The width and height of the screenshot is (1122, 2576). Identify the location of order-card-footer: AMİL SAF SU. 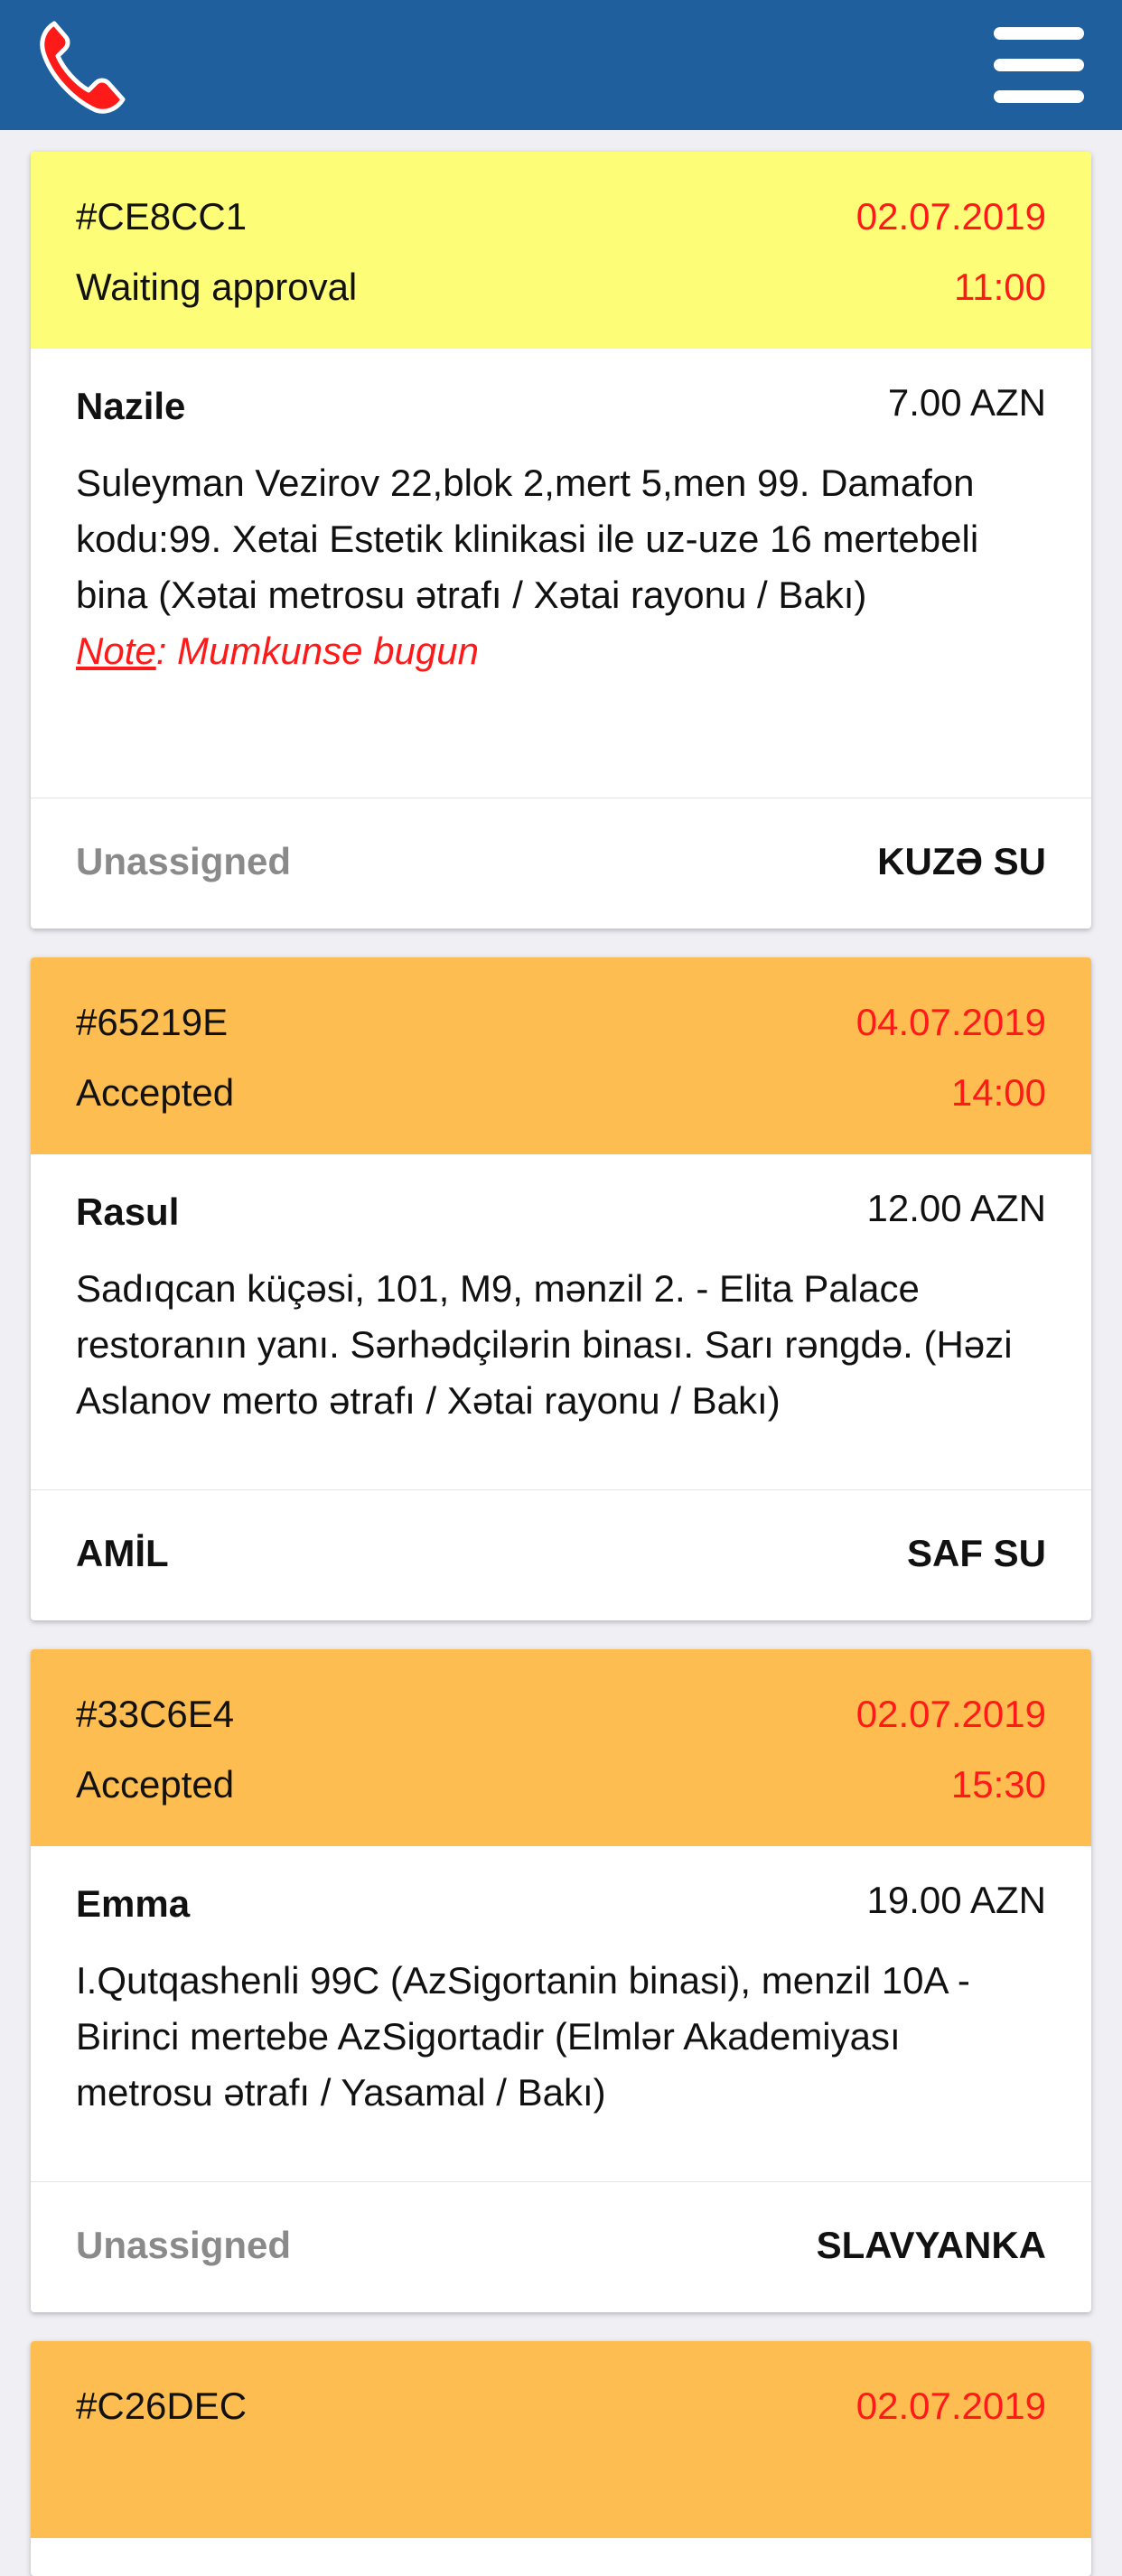
(561, 1554).